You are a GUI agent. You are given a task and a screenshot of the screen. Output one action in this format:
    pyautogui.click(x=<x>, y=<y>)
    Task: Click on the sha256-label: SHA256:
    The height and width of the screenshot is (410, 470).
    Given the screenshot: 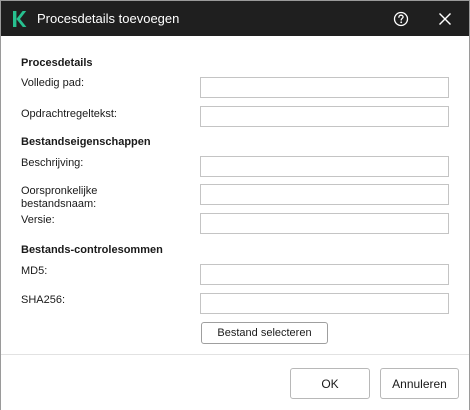 What is the action you would take?
    pyautogui.click(x=43, y=300)
    